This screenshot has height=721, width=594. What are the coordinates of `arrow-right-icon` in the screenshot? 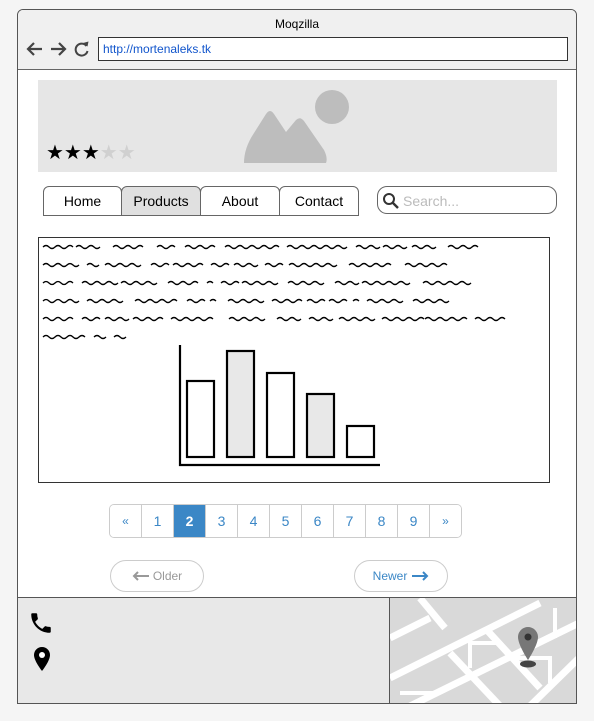 It's located at (420, 576).